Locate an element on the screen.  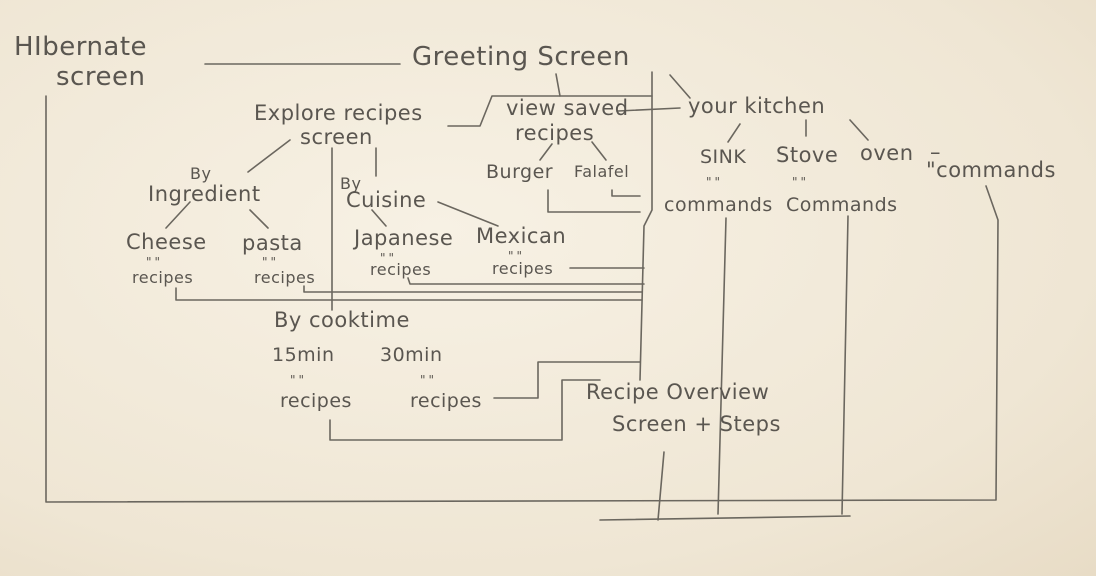
greeting-screen-label: Greeting Screen is located at coordinates (521, 57).